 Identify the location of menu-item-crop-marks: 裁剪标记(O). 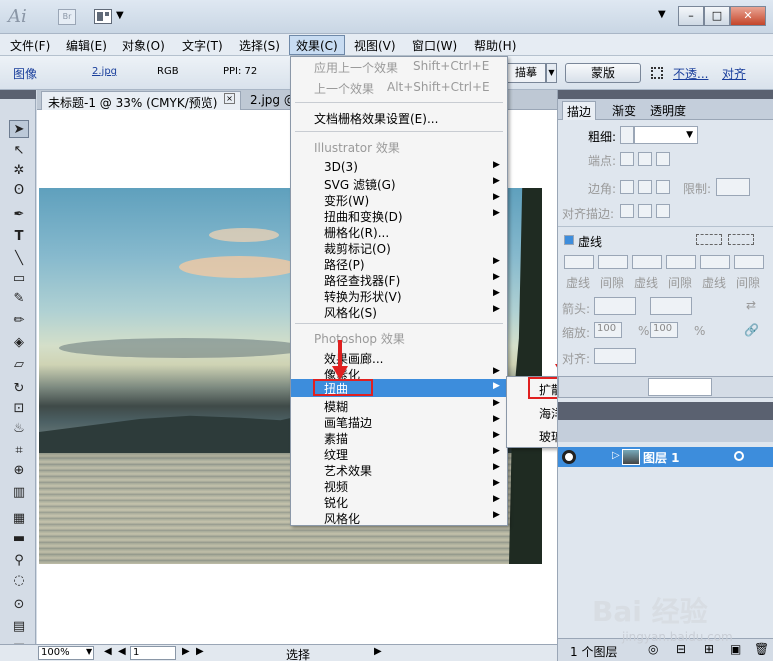
(399, 248).